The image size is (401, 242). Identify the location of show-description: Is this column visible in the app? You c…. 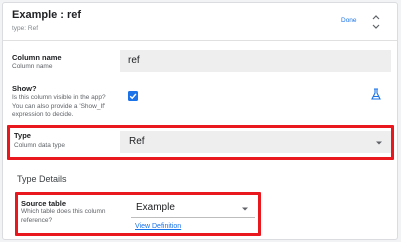
(59, 106).